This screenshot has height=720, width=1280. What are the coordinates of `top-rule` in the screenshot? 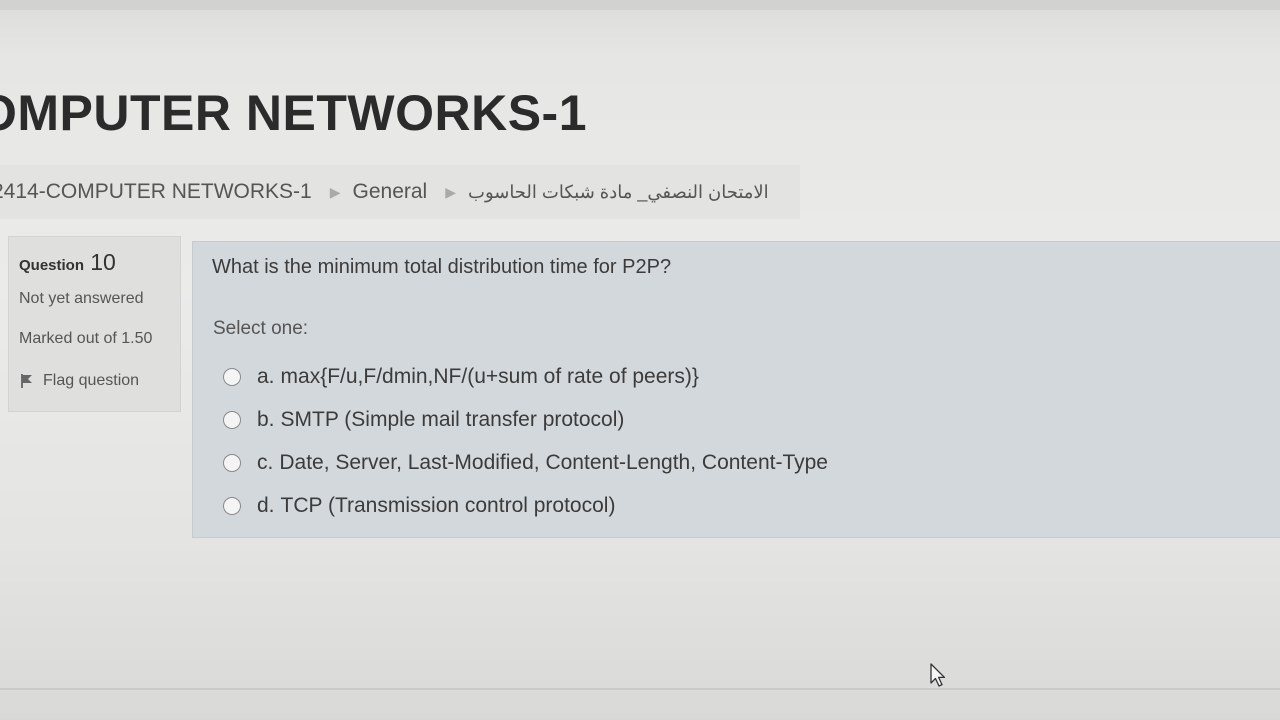 It's located at (640, 5).